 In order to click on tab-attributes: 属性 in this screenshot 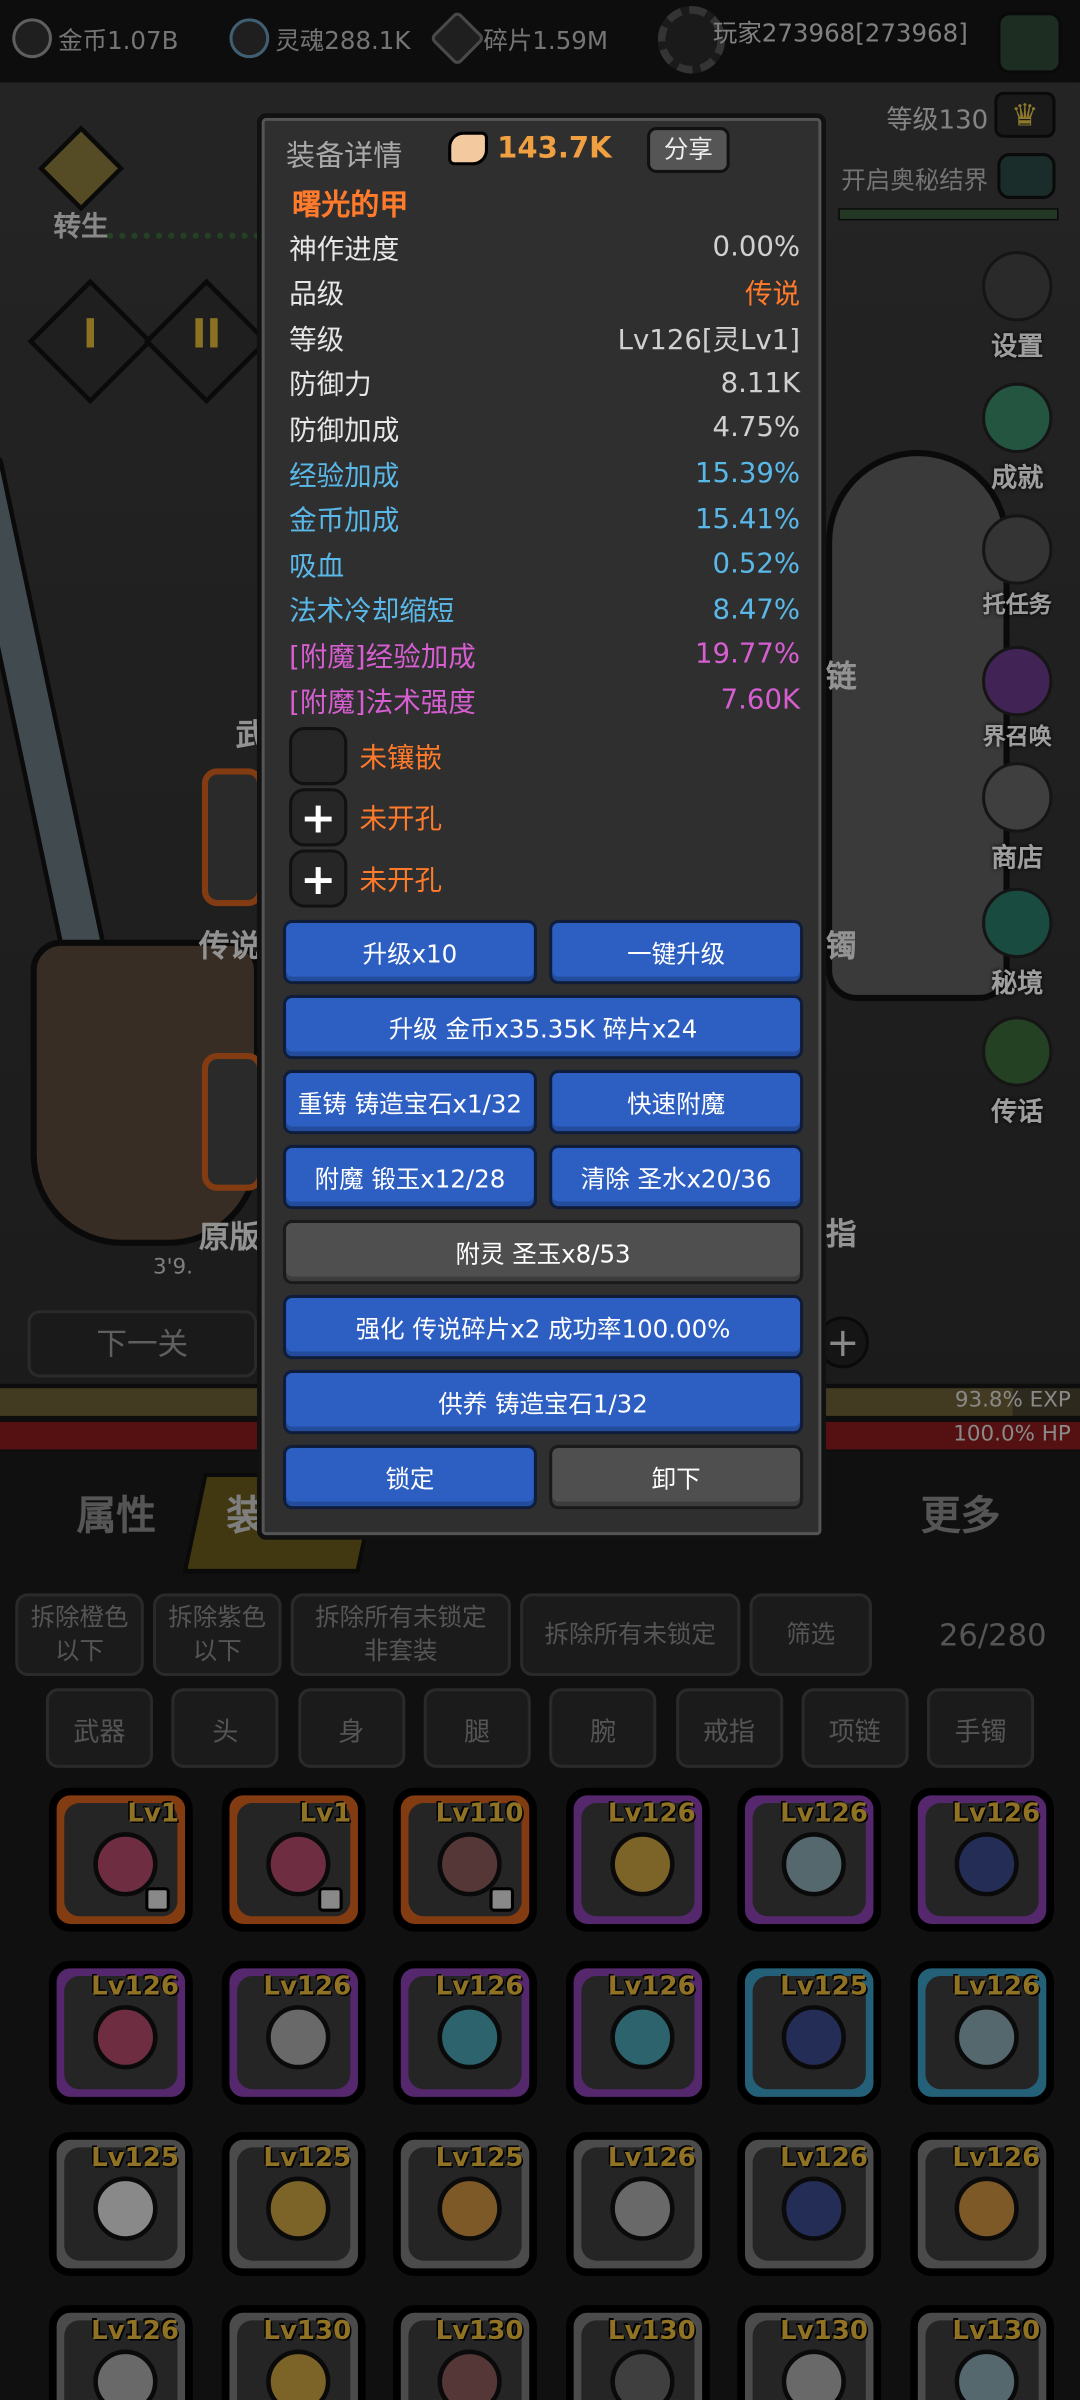, I will do `click(116, 1513)`.